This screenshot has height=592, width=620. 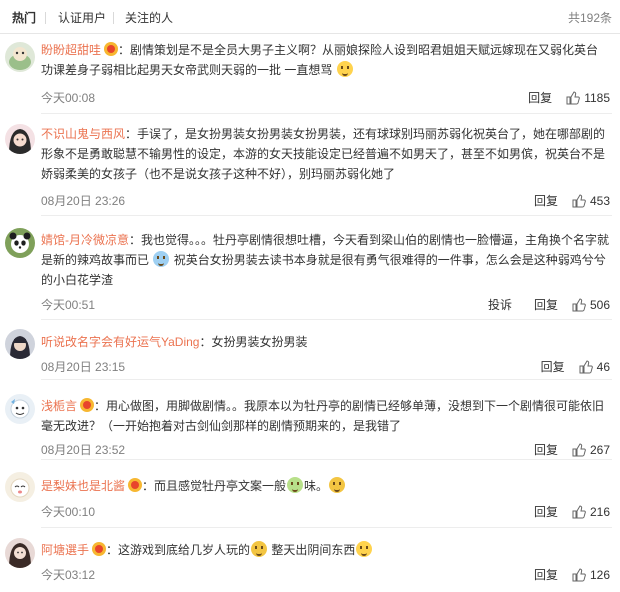 I want to click on comment-body: 阿塘選手 ：这游戏到底给几岁人玩的 整天出阴间东西, so click(x=325, y=550).